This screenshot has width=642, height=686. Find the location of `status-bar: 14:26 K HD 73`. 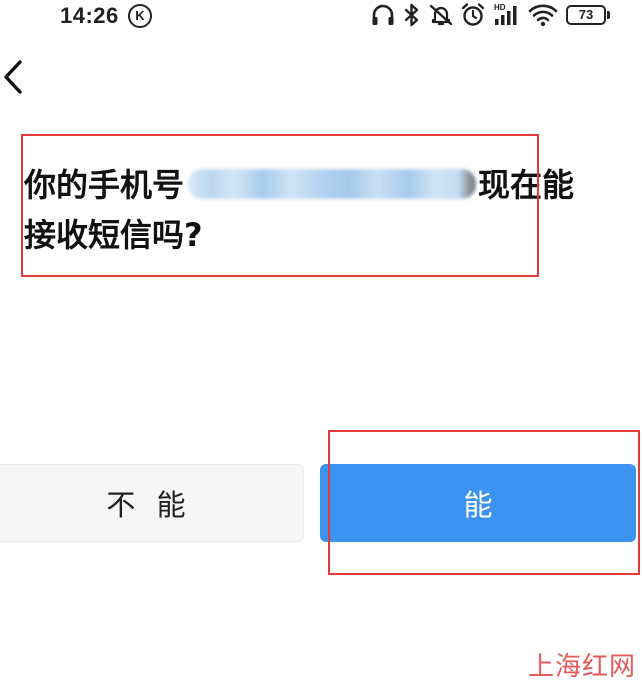

status-bar: 14:26 K HD 73 is located at coordinates (321, 17).